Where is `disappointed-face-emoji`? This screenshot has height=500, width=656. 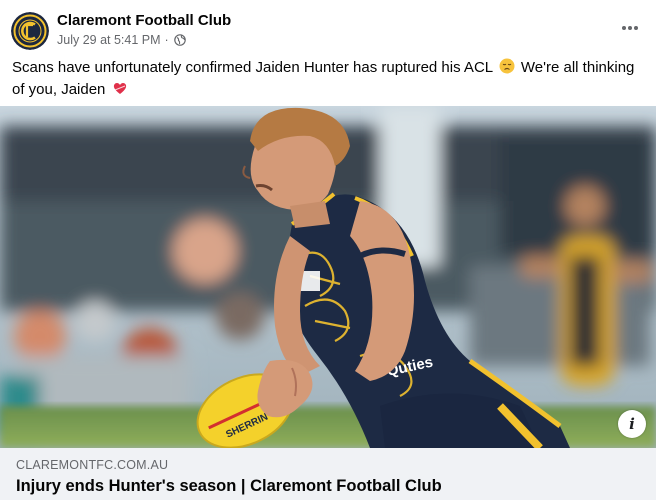 disappointed-face-emoji is located at coordinates (507, 69).